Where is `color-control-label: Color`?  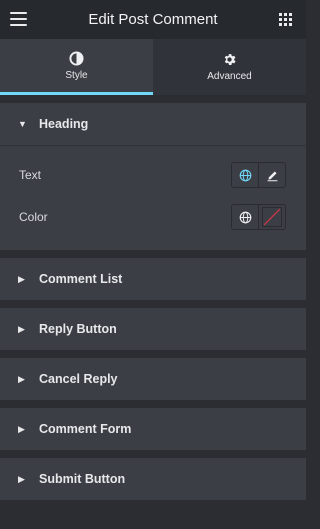
color-control-label: Color is located at coordinates (33, 217).